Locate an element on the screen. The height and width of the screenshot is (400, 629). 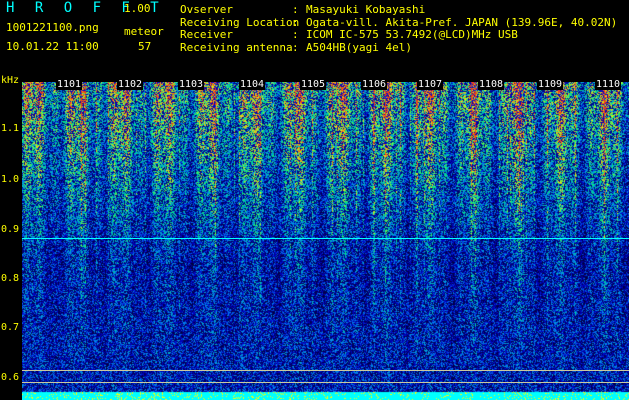
meteor-count: 57 is located at coordinates (145, 46).